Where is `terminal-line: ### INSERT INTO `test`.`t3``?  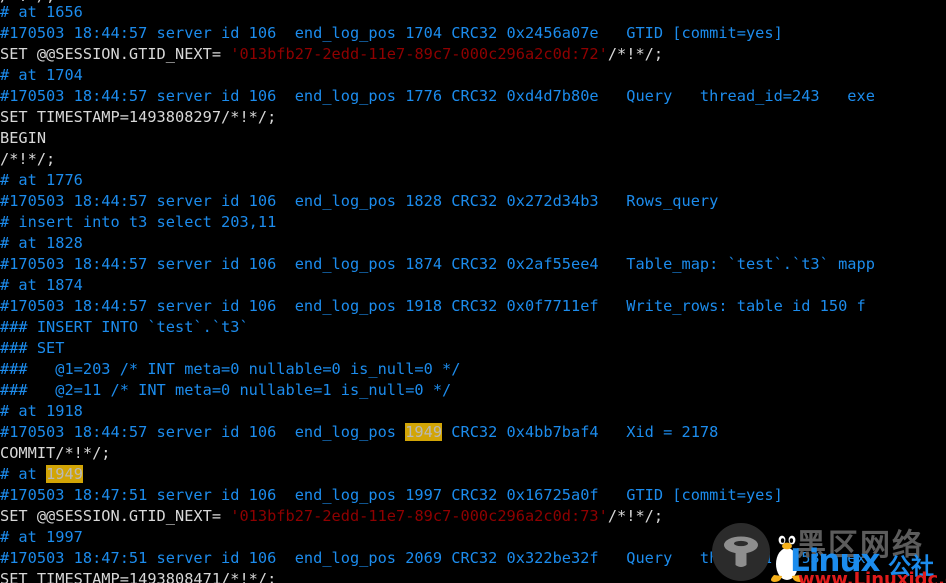 terminal-line: ### INSERT INTO `test`.`t3` is located at coordinates (124, 327).